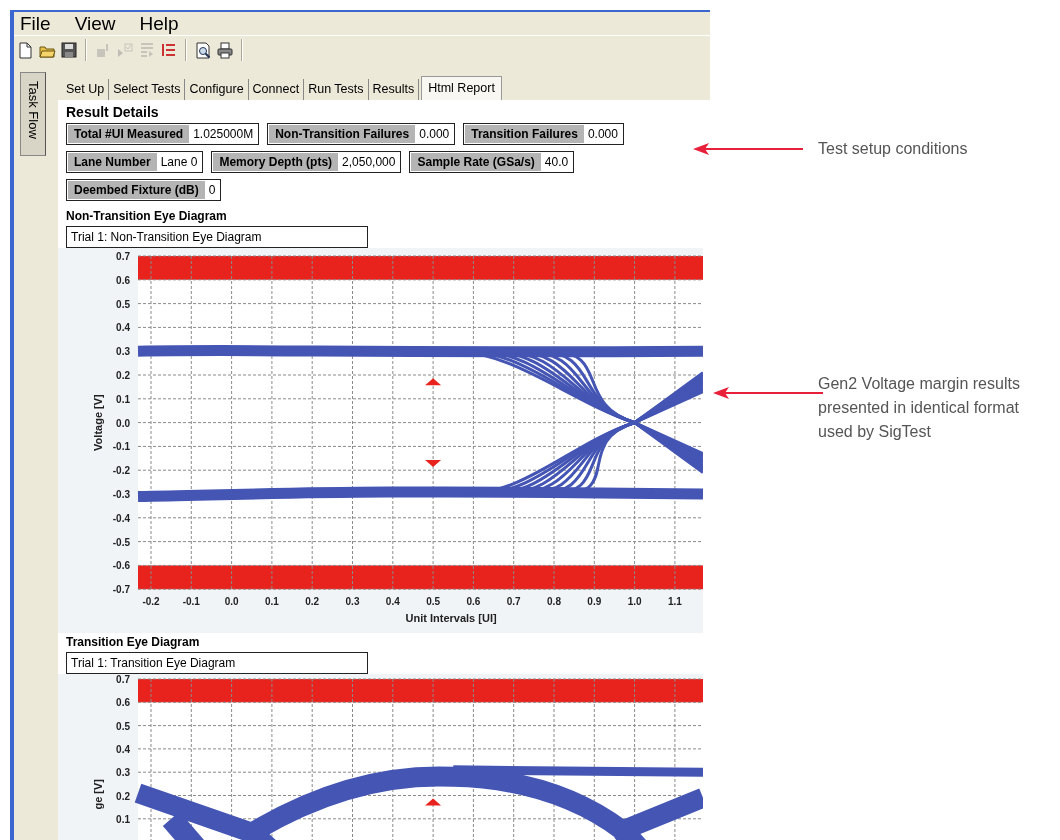 This screenshot has height=840, width=1060. Describe the element at coordinates (231, 602) in the screenshot. I see `x-tick-label: 0.0` at that location.